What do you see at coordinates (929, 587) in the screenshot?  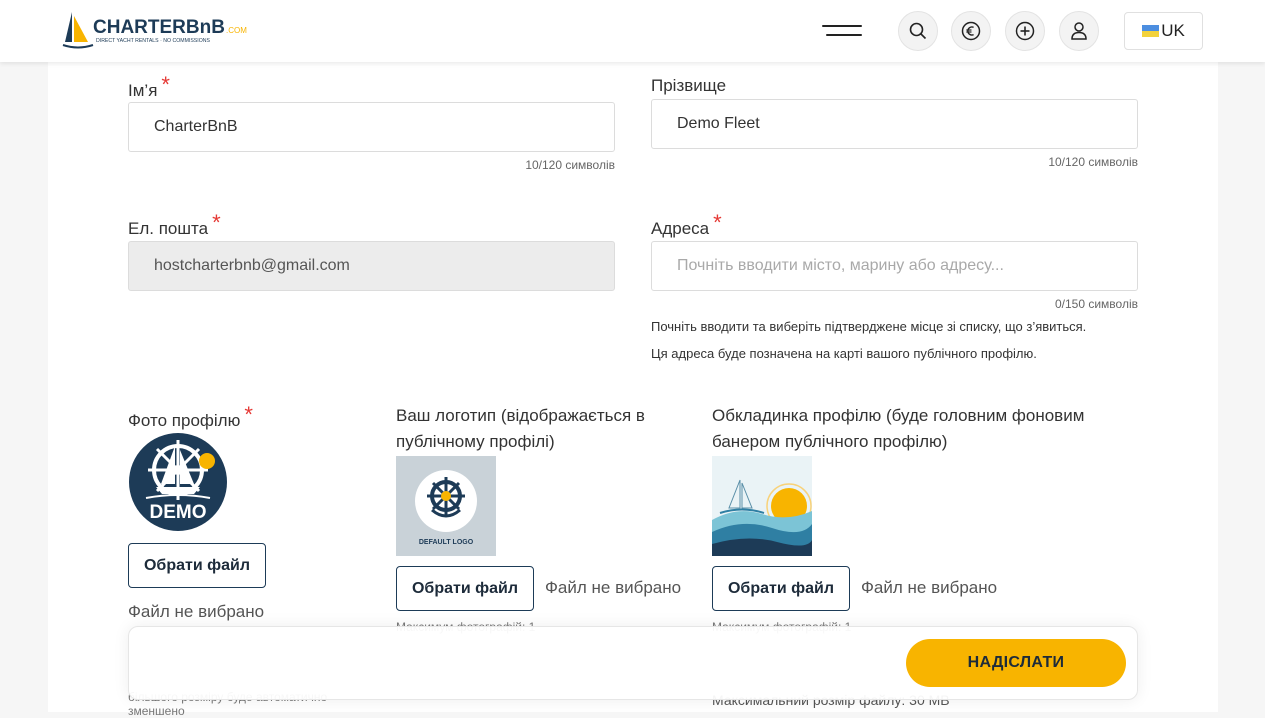 I see `cover-no-file: Файл не вибрано` at bounding box center [929, 587].